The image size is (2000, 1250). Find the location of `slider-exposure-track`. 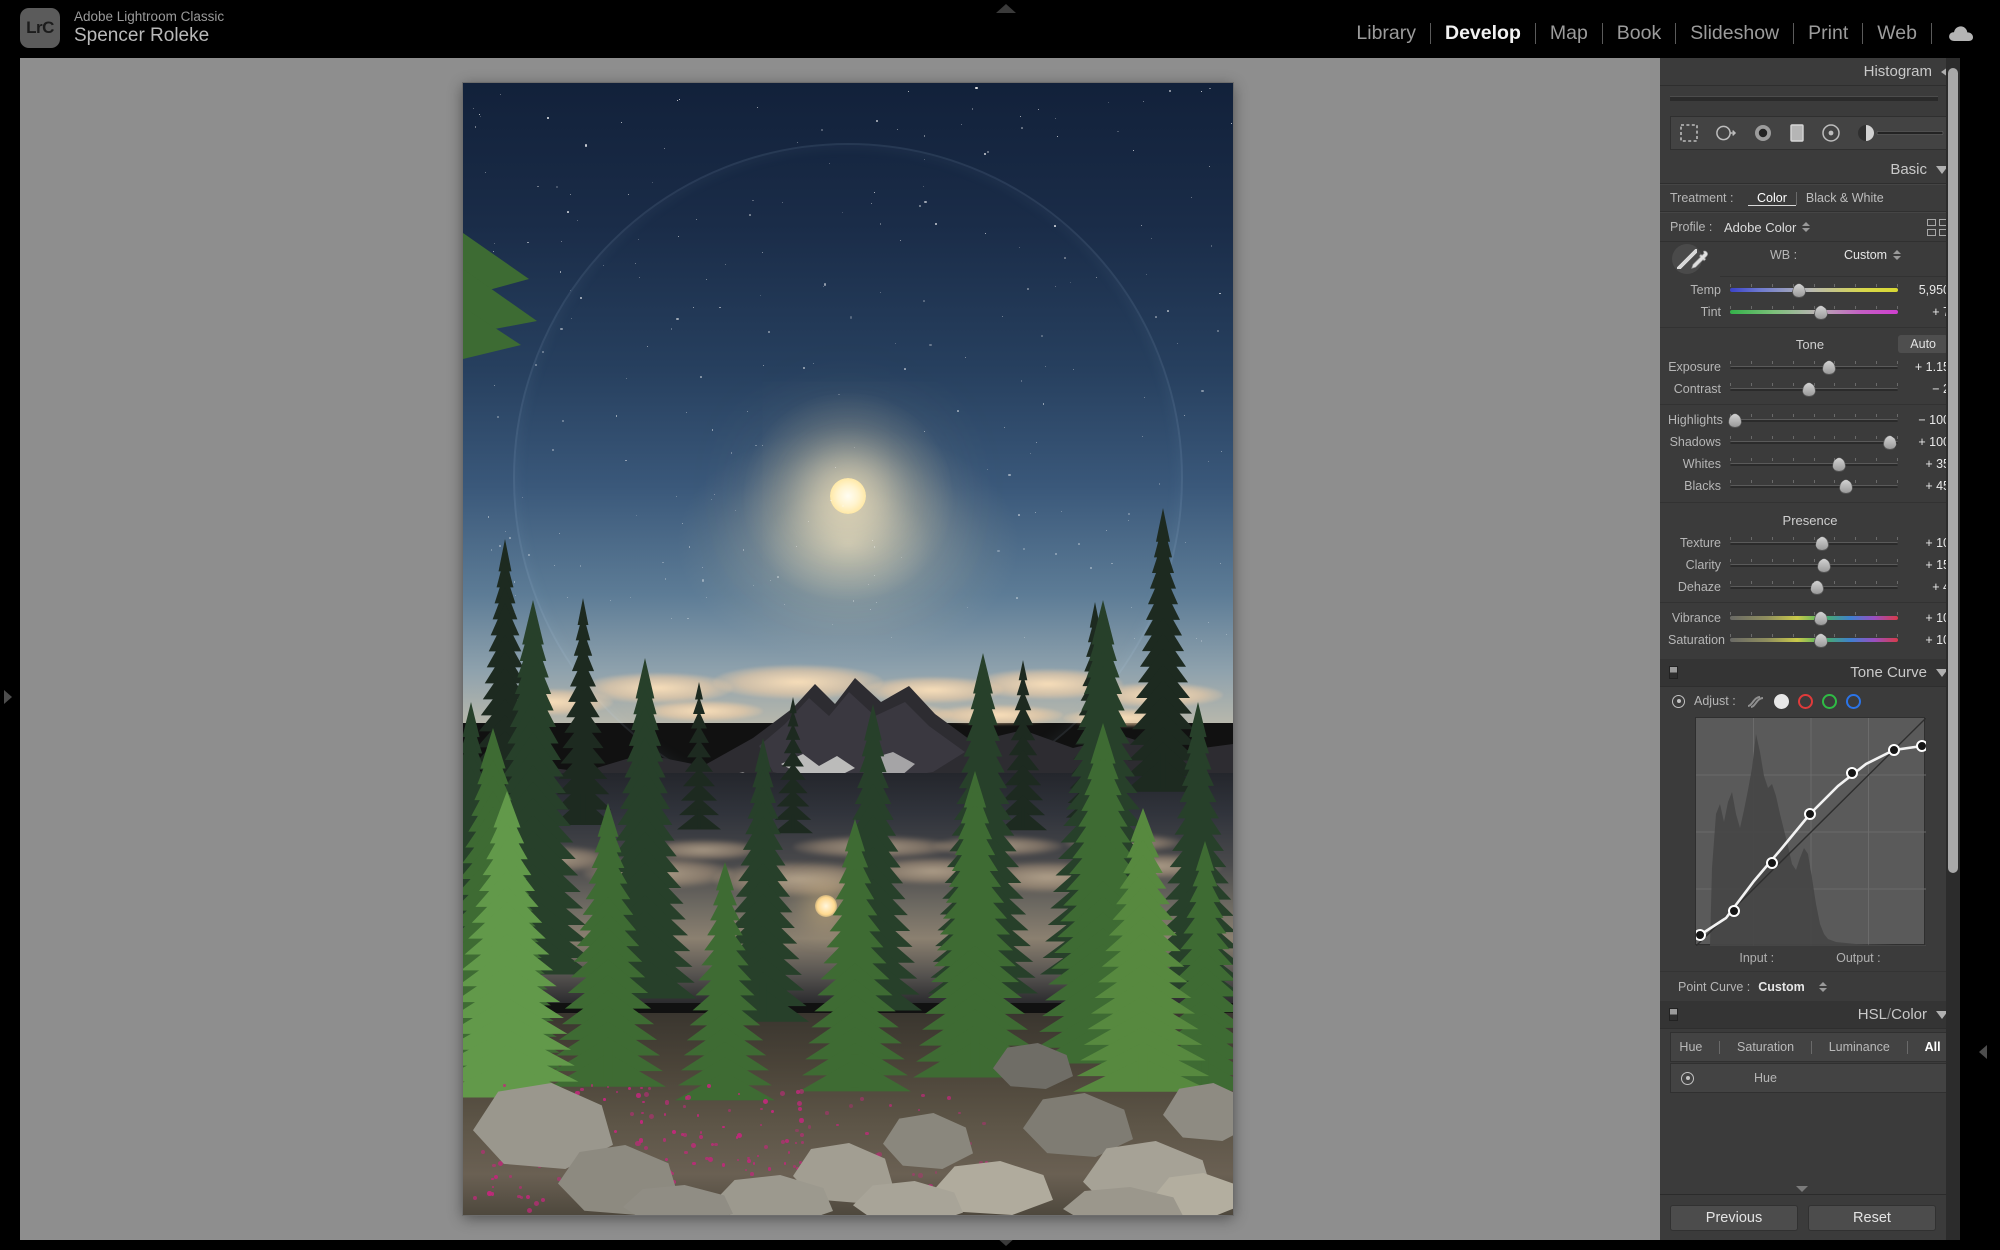

slider-exposure-track is located at coordinates (1814, 367).